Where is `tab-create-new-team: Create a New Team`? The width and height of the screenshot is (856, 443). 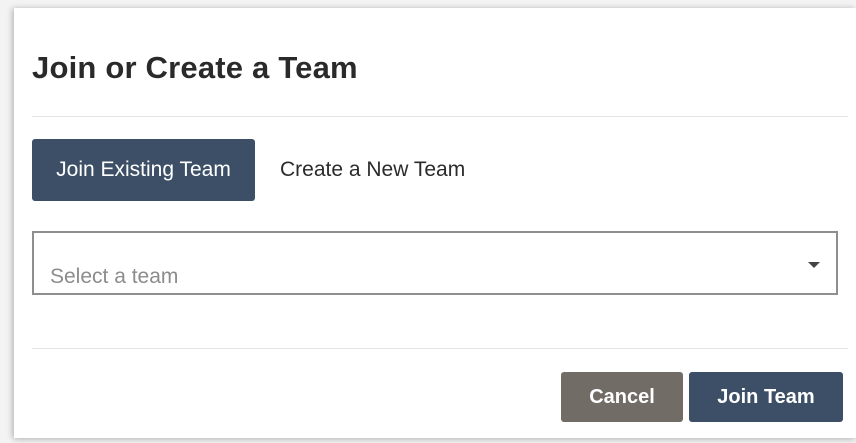 tab-create-new-team: Create a New Team is located at coordinates (372, 170).